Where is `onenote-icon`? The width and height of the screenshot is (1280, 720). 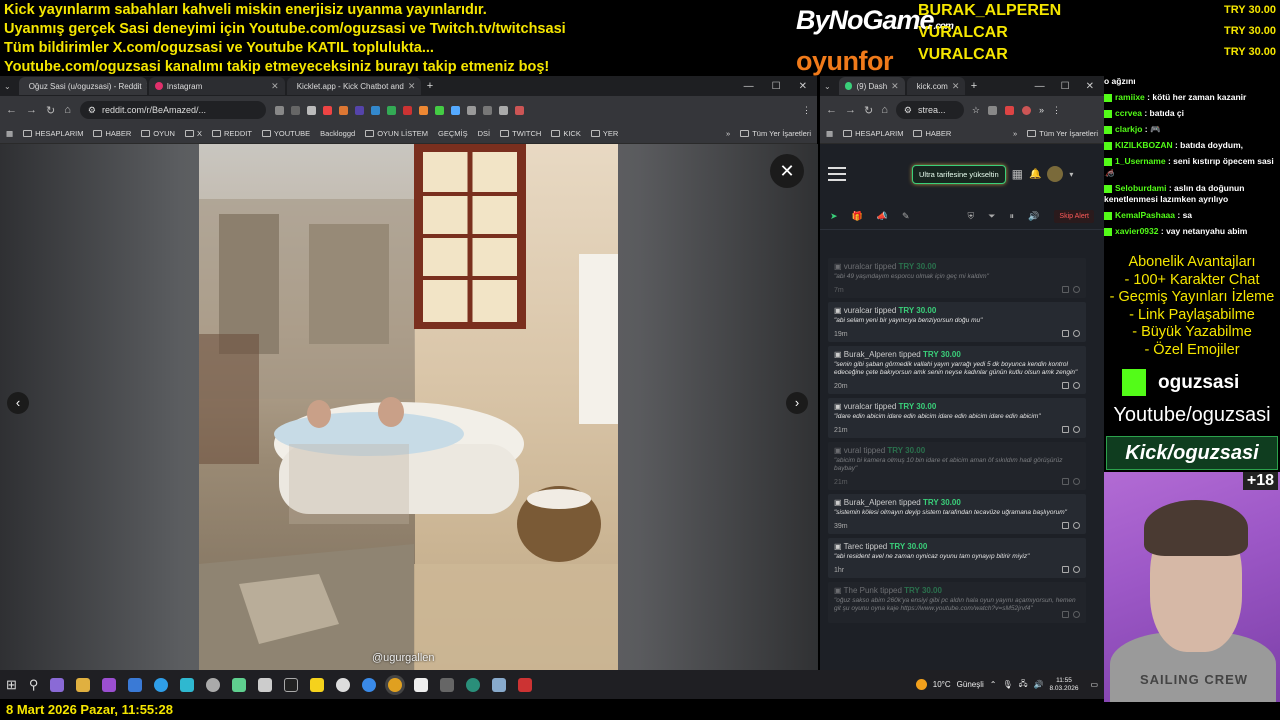 onenote-icon is located at coordinates (109, 684).